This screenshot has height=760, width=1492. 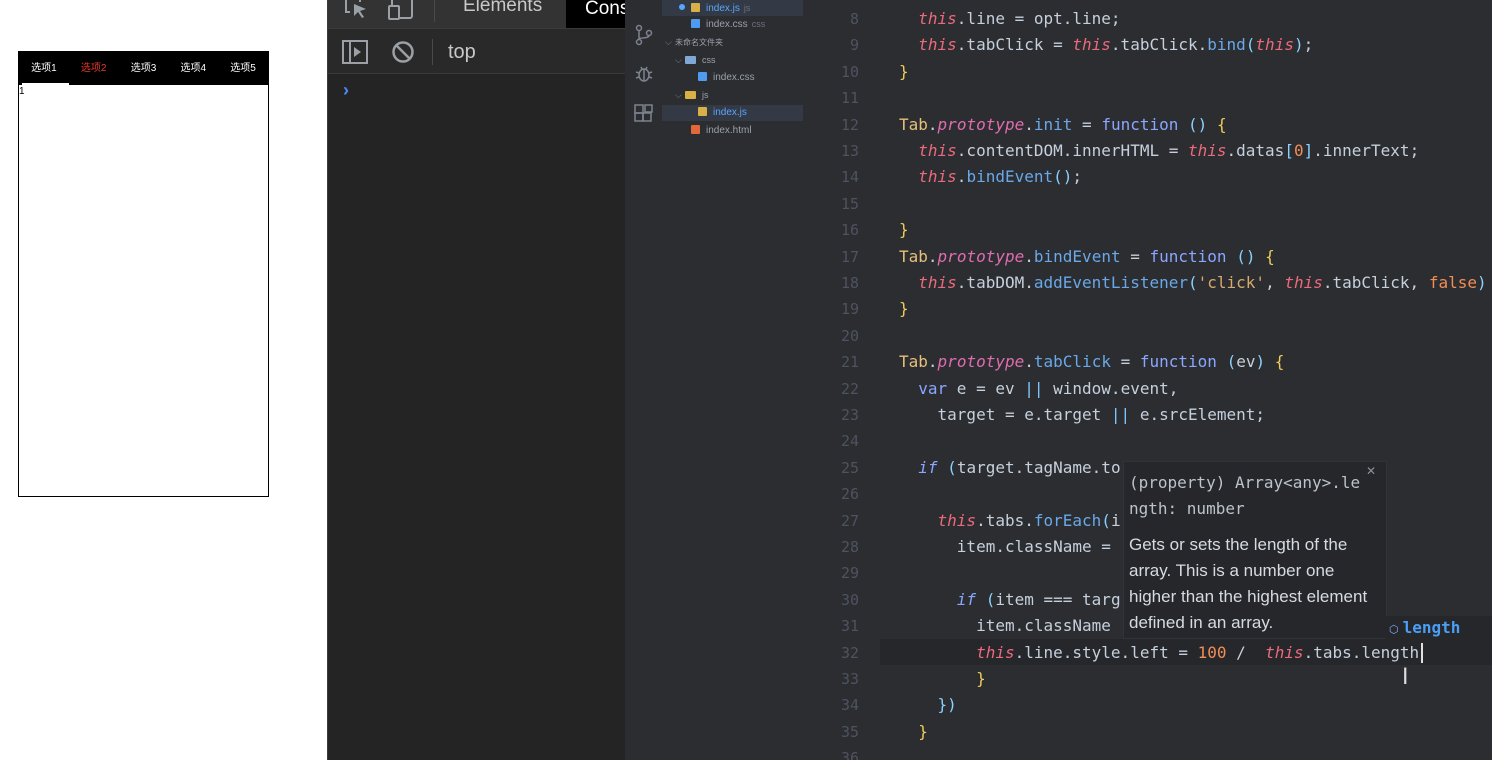 I want to click on context-selector: top, so click(x=462, y=52).